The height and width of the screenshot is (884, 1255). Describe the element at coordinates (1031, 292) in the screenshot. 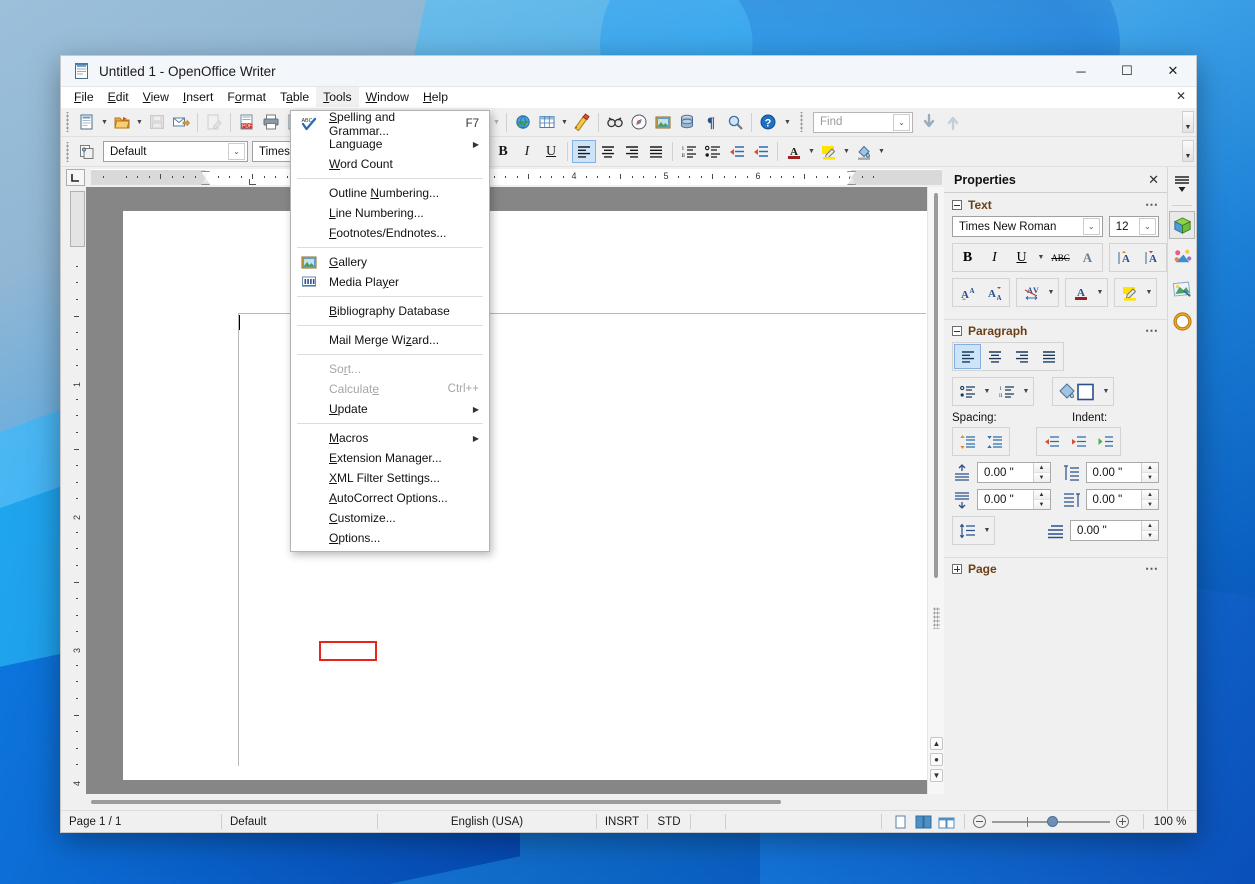

I see `character-spacing-button: AV` at that location.